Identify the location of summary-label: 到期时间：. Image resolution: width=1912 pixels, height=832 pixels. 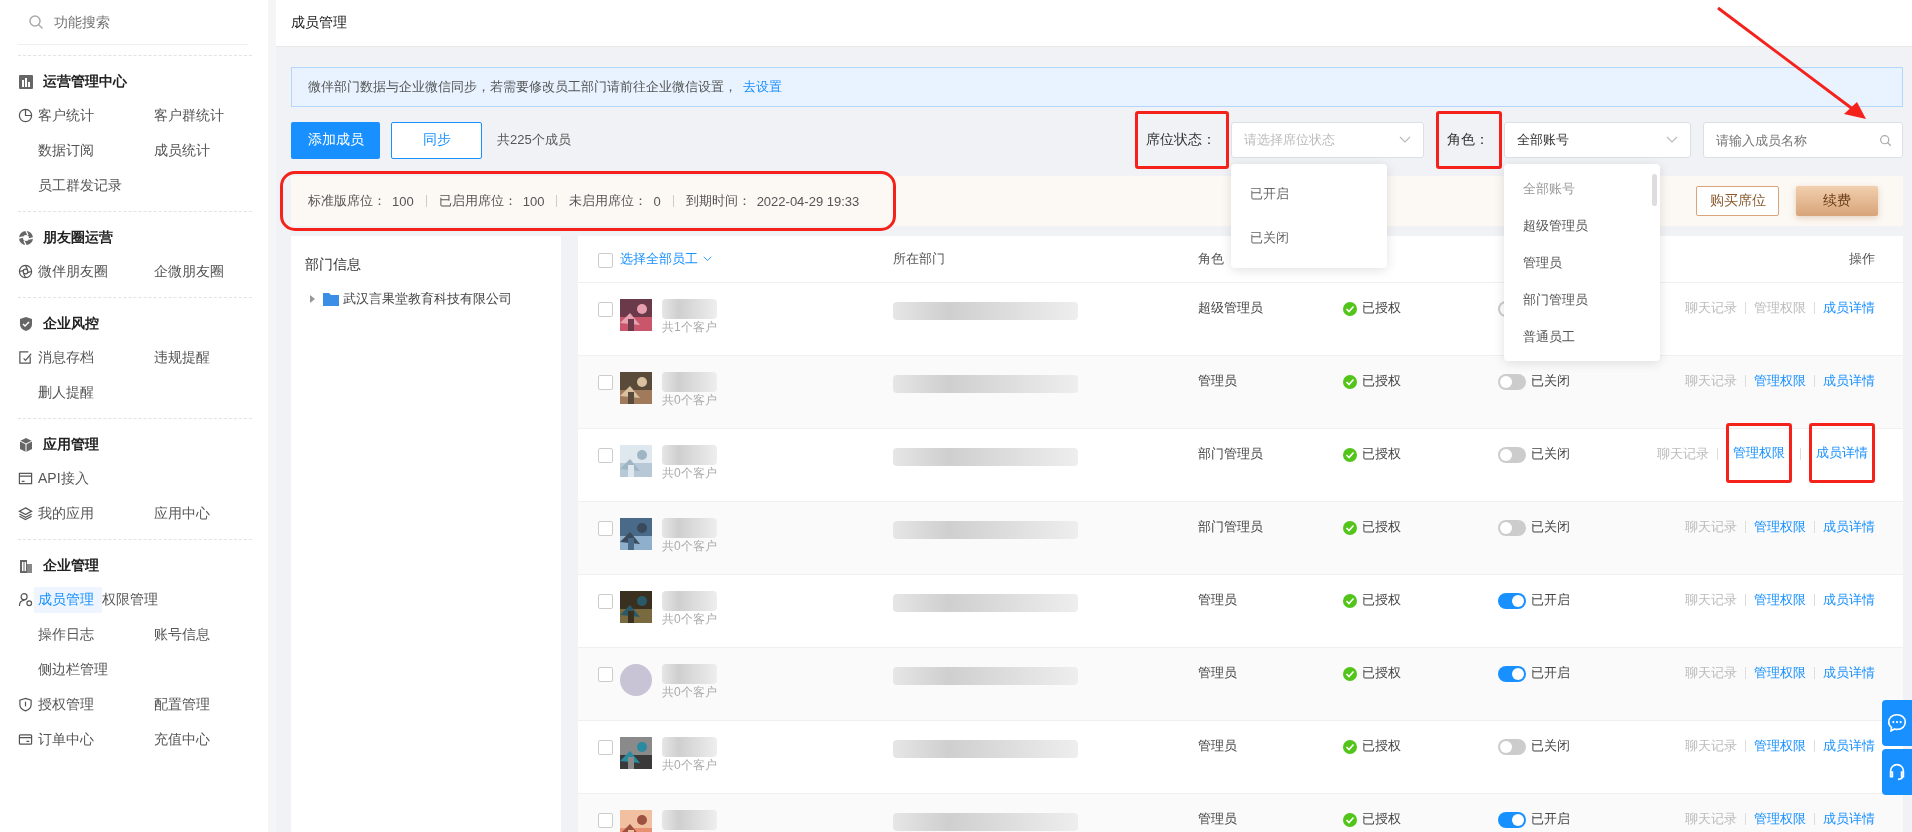
(718, 201).